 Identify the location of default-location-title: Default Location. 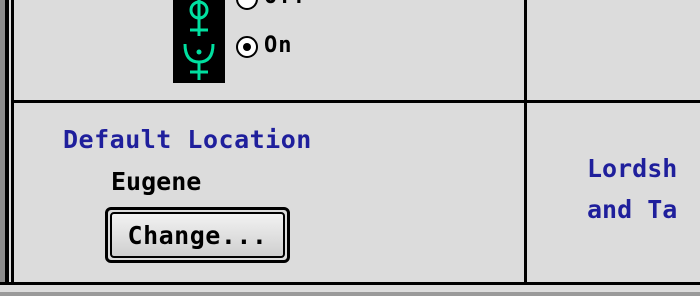
(187, 139).